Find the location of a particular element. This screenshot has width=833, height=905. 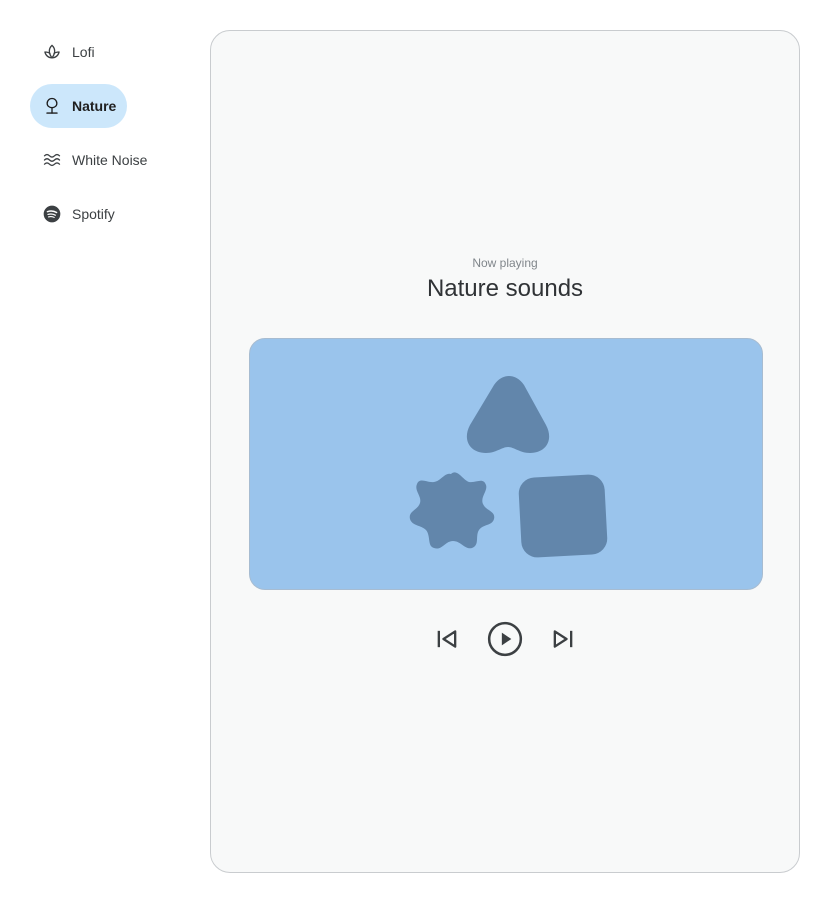

spotify-icon is located at coordinates (52, 214).